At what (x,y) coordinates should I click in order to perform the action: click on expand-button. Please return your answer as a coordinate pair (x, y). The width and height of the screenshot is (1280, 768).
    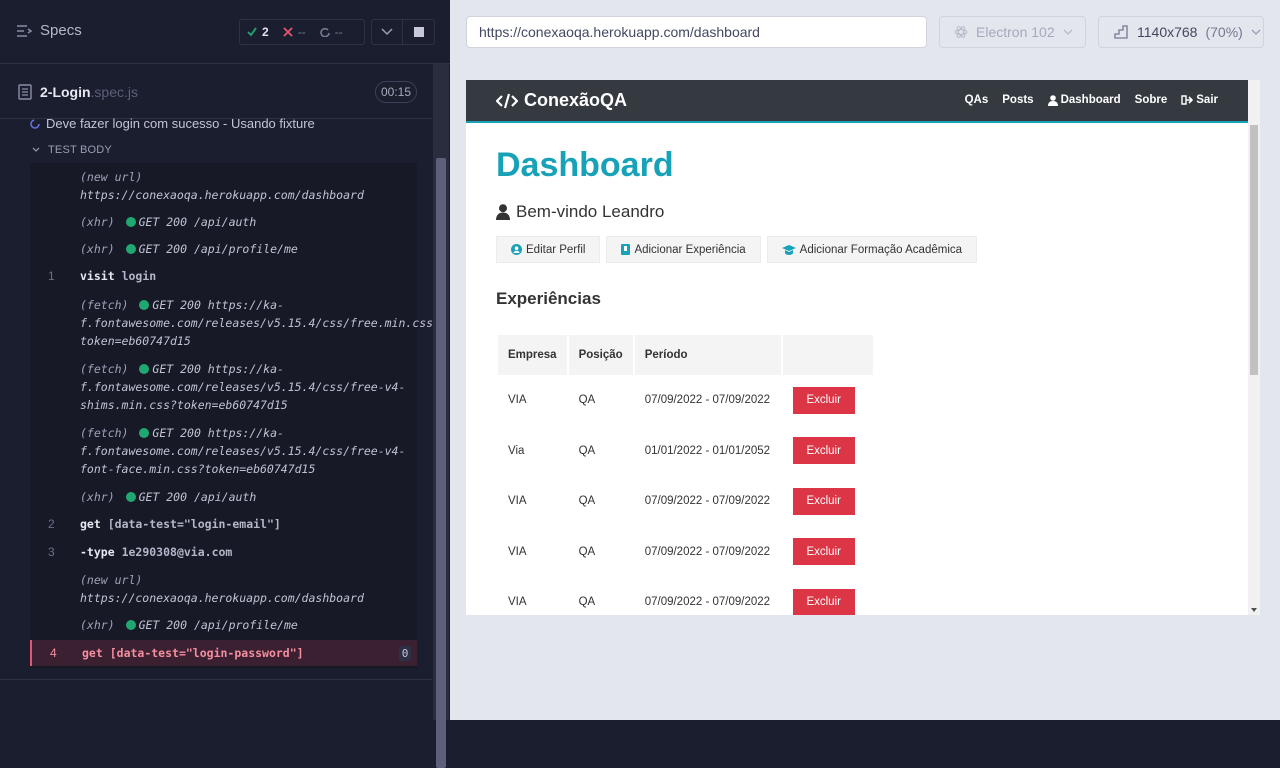
    Looking at the image, I should click on (387, 32).